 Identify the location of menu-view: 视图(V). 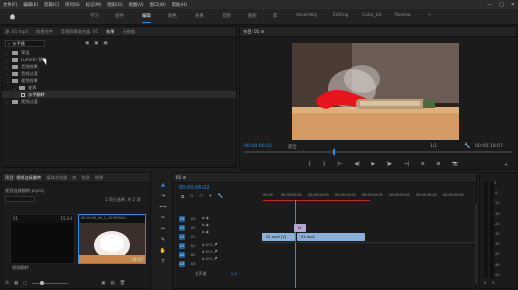
(136, 5).